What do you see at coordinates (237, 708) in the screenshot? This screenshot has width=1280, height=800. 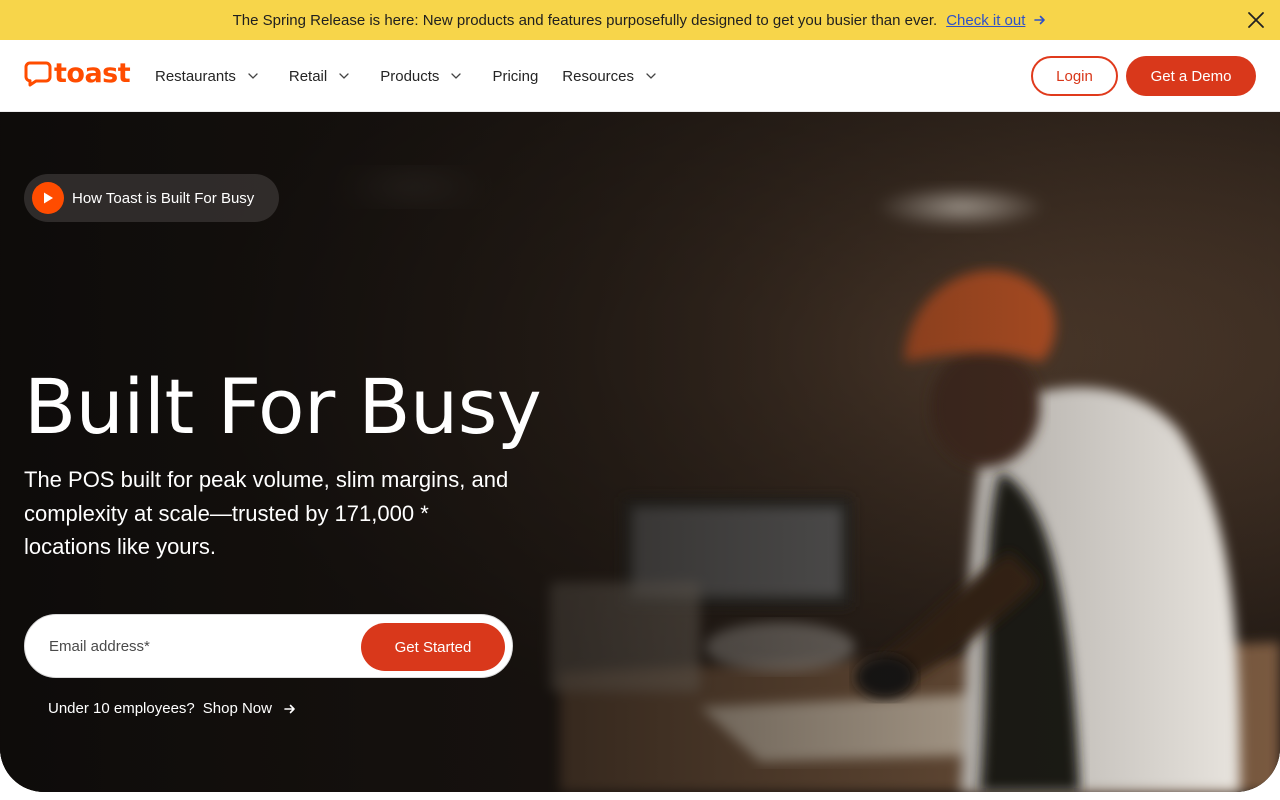 I see `shop-now-label: Shop Now` at bounding box center [237, 708].